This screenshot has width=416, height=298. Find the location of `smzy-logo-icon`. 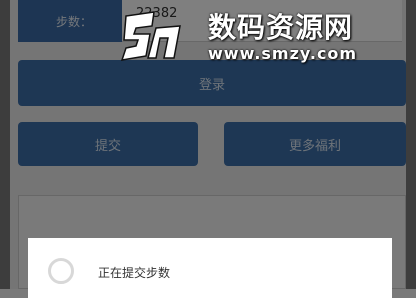

smzy-logo-icon is located at coordinates (150, 36).